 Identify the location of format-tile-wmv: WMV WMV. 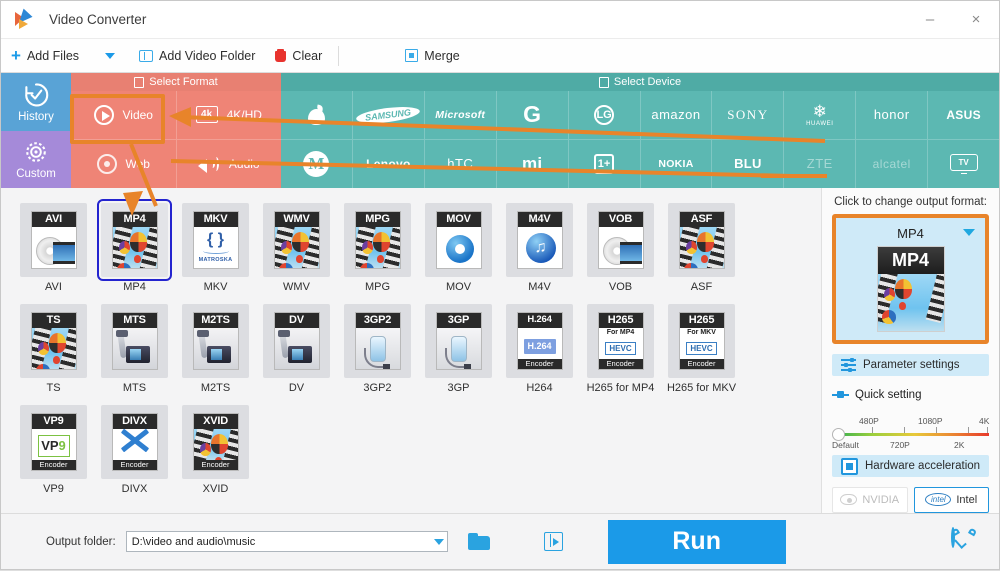
(296, 245).